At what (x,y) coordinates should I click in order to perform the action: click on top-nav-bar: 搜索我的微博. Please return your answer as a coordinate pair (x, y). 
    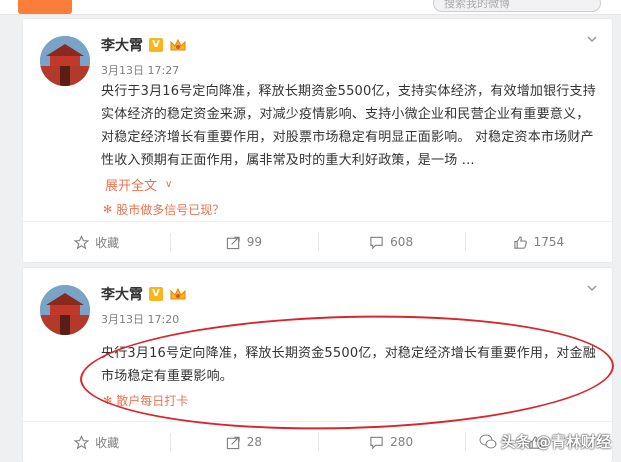
    Looking at the image, I should click on (310, 7).